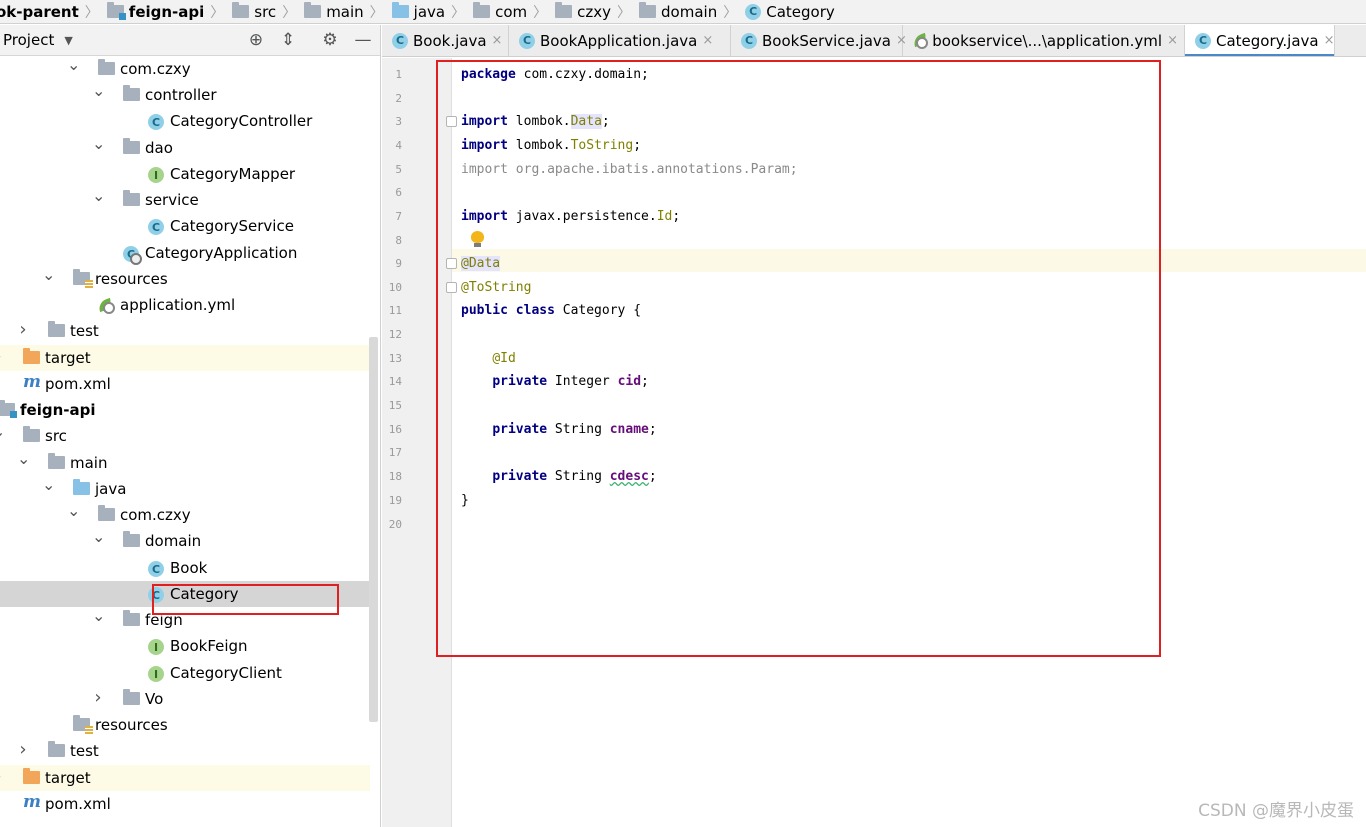  Describe the element at coordinates (260, 11) in the screenshot. I see `breadcrumb-item: src 〉` at that location.